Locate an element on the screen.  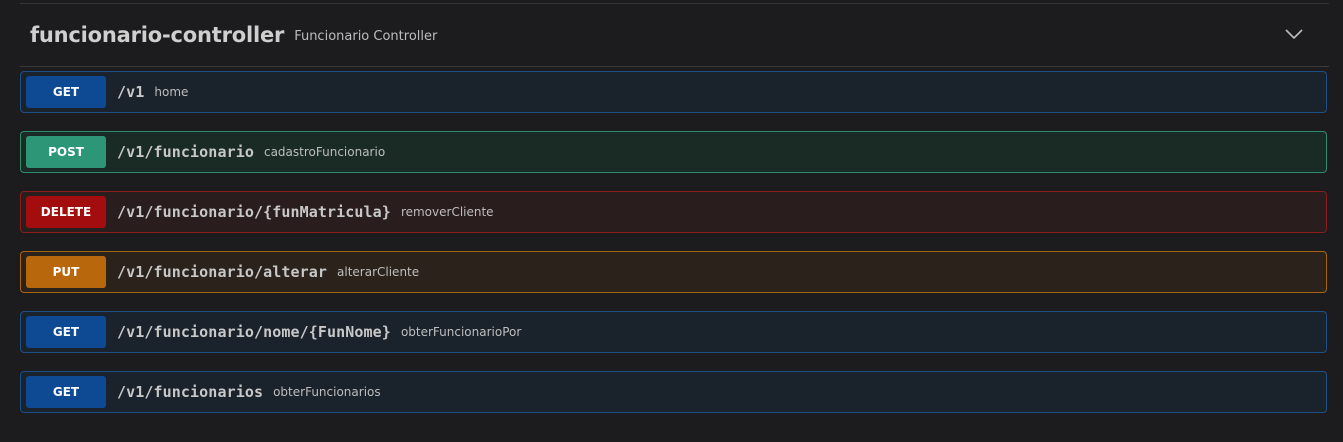
operation-path: /v1/funcionario is located at coordinates (185, 152).